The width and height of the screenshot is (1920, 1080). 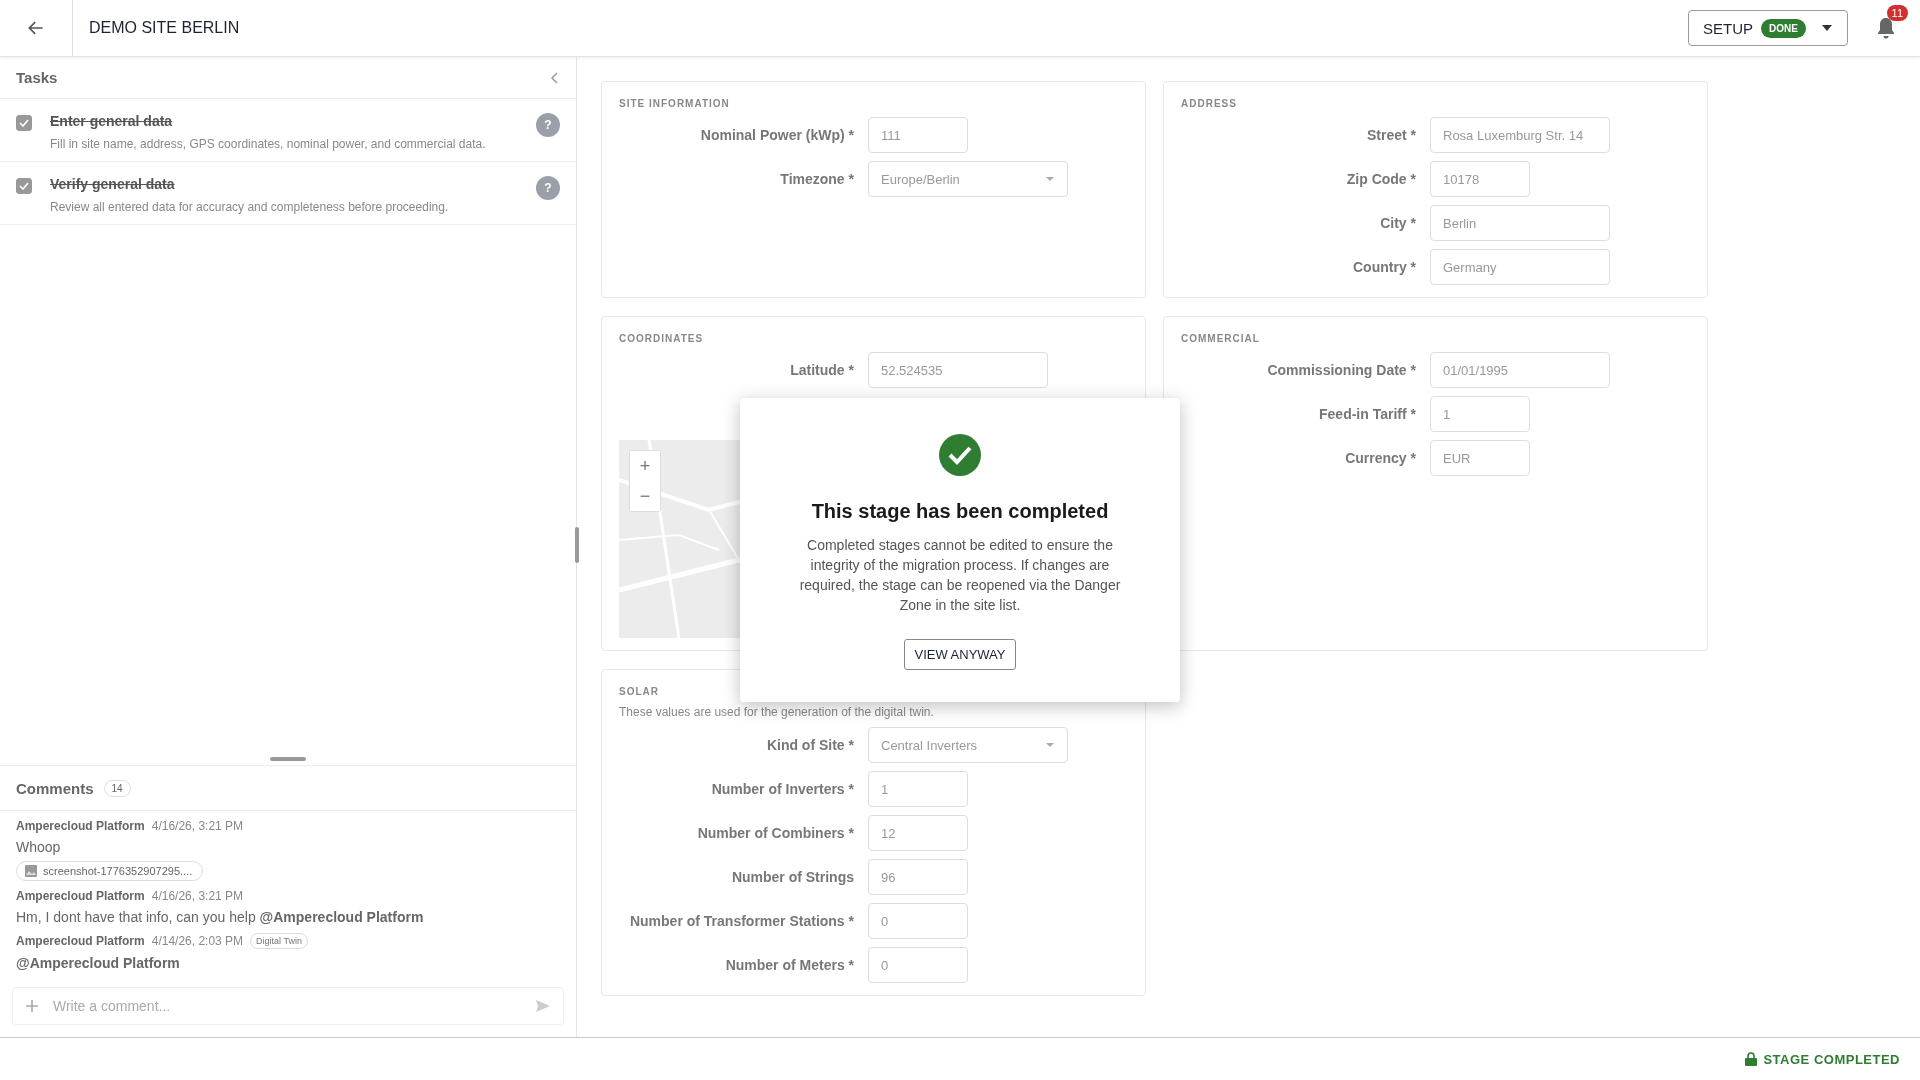 What do you see at coordinates (1520, 223) in the screenshot?
I see `input-field: Berlin` at bounding box center [1520, 223].